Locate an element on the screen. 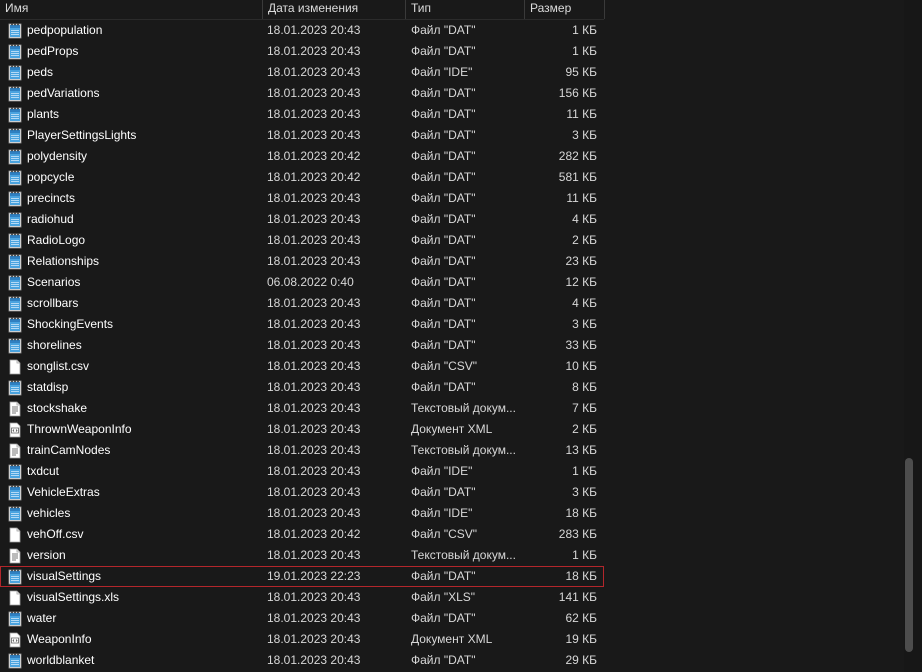  file-row: water 18.01.2023 20:43 Файл "DAT" 62 КБ is located at coordinates (302, 618).